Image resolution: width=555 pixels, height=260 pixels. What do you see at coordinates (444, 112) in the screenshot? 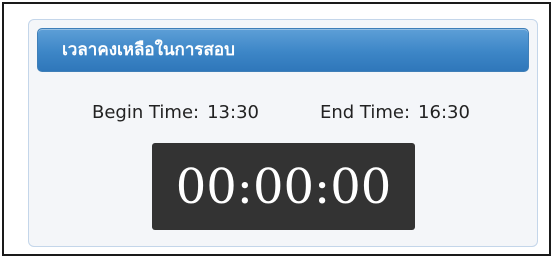
I see `end-time-value: 16:30` at bounding box center [444, 112].